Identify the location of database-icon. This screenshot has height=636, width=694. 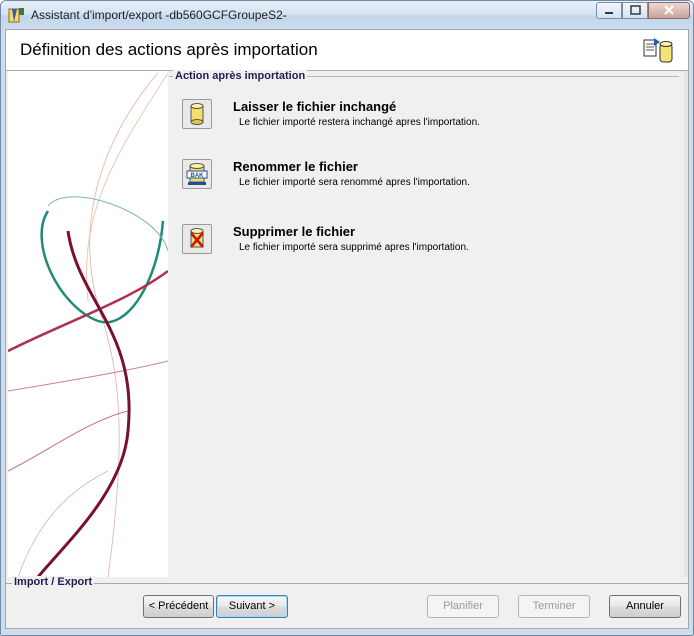
(197, 114).